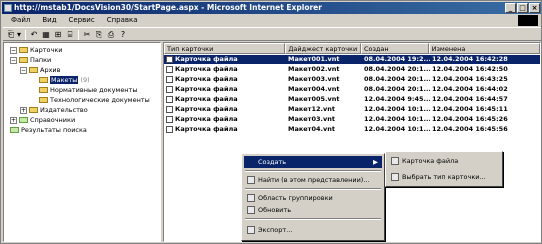 The width and height of the screenshot is (542, 244). What do you see at coordinates (484, 48) in the screenshot?
I see `column-header-modified: Изменена` at bounding box center [484, 48].